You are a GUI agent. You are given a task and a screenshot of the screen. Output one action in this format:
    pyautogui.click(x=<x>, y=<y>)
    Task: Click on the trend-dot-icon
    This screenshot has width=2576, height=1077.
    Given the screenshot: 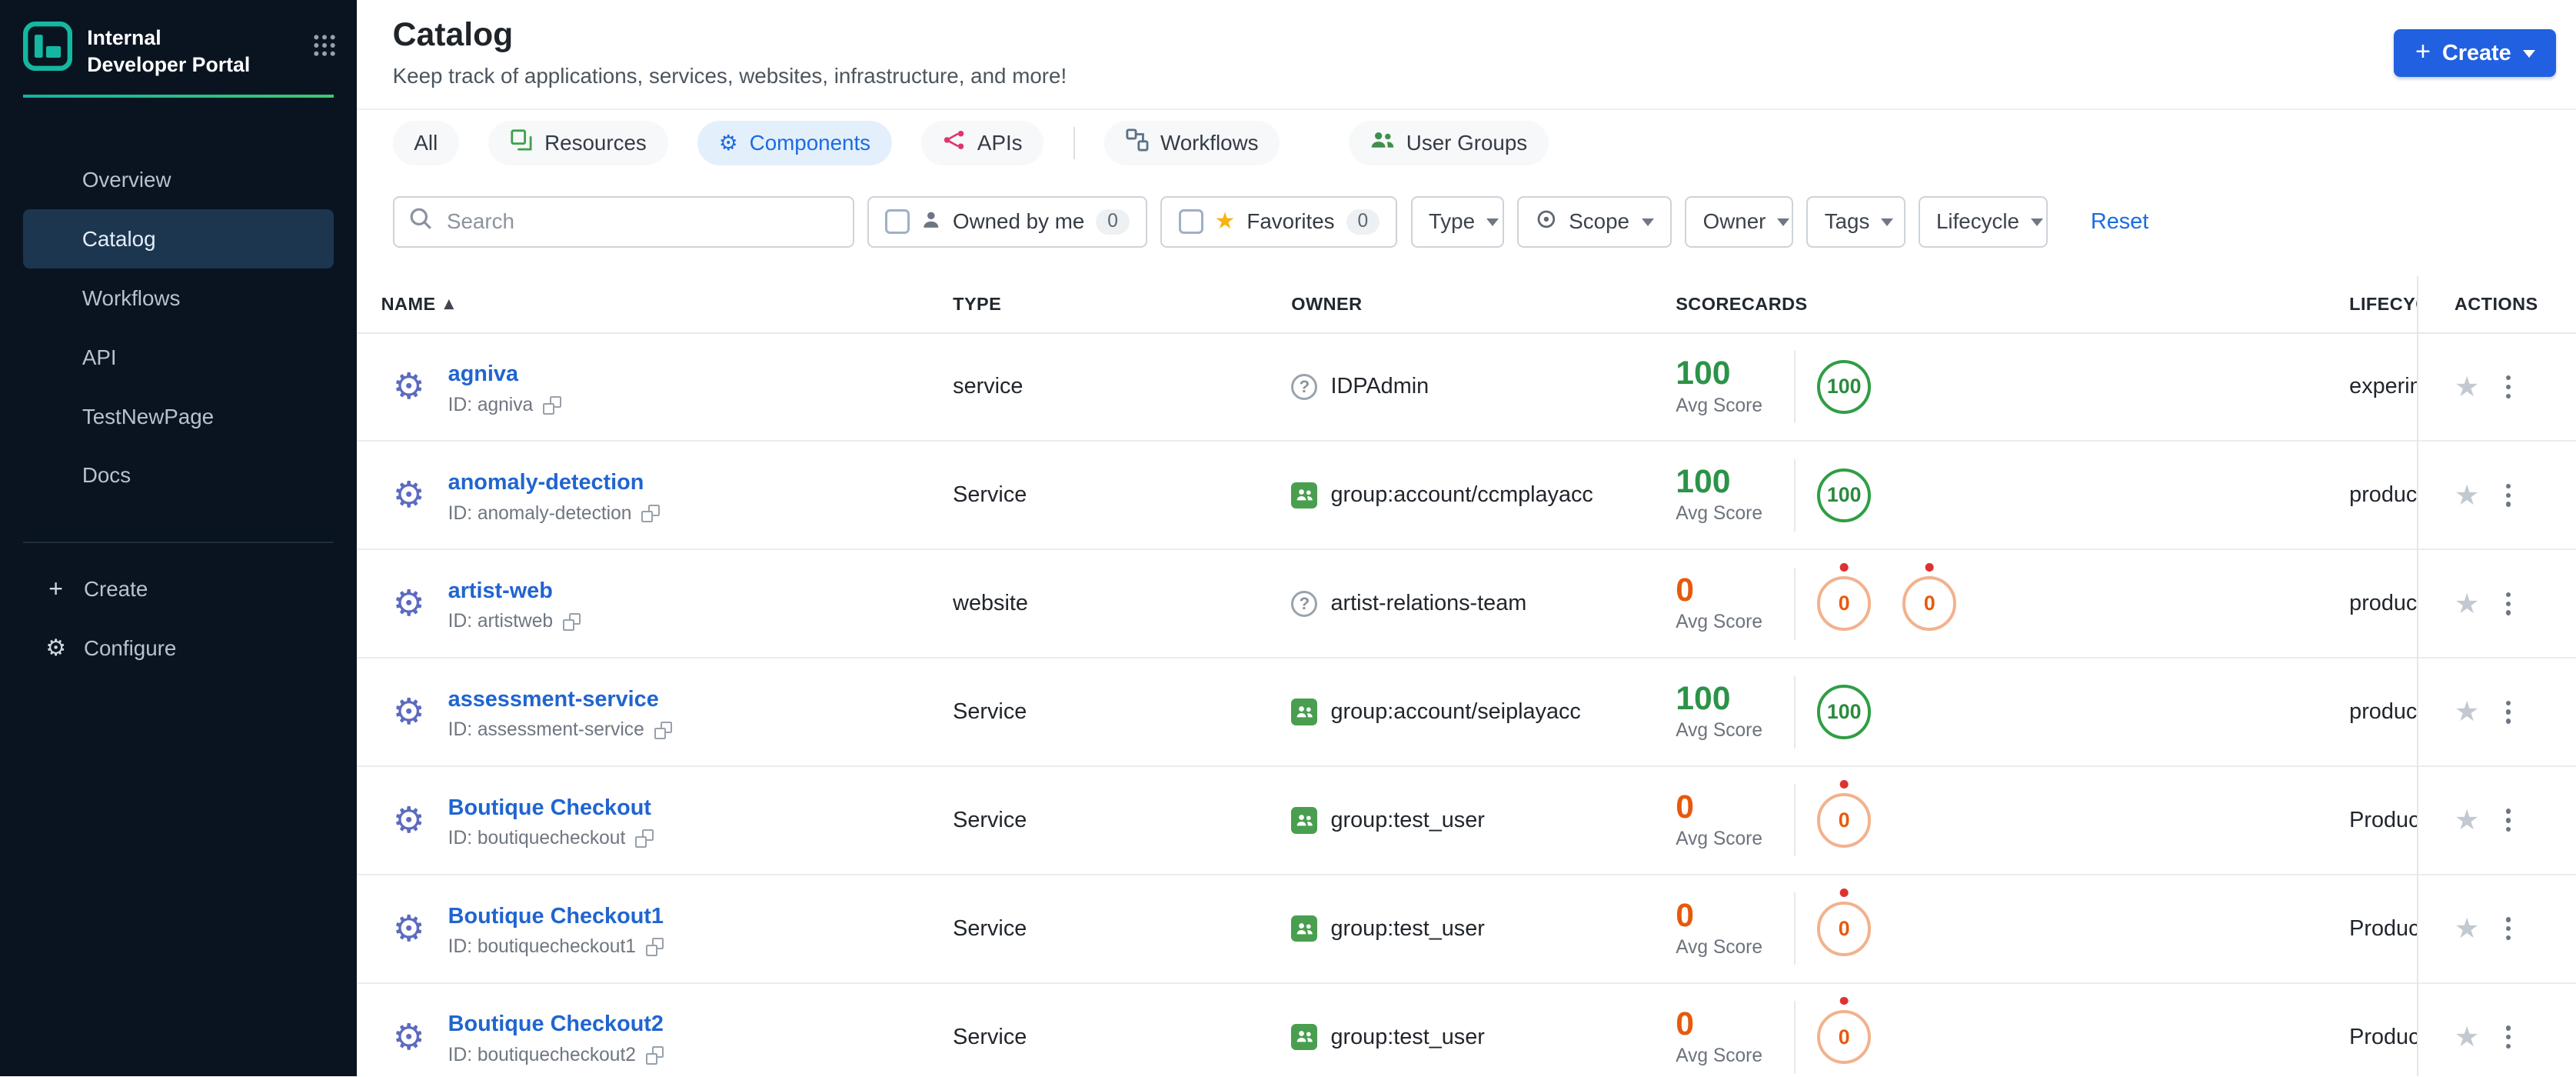 What is the action you would take?
    pyautogui.click(x=1844, y=784)
    